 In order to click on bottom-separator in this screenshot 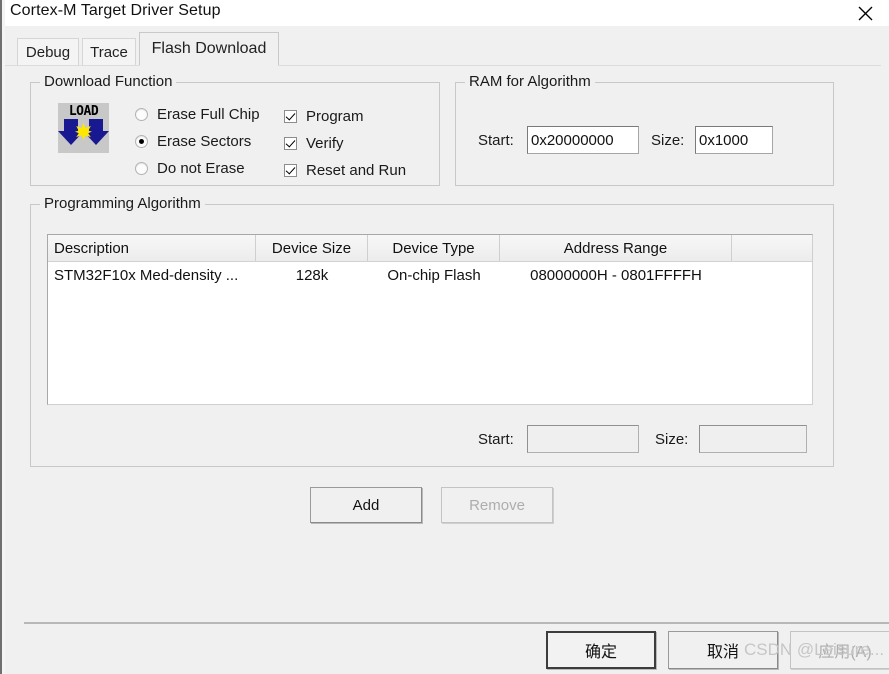, I will do `click(456, 623)`.